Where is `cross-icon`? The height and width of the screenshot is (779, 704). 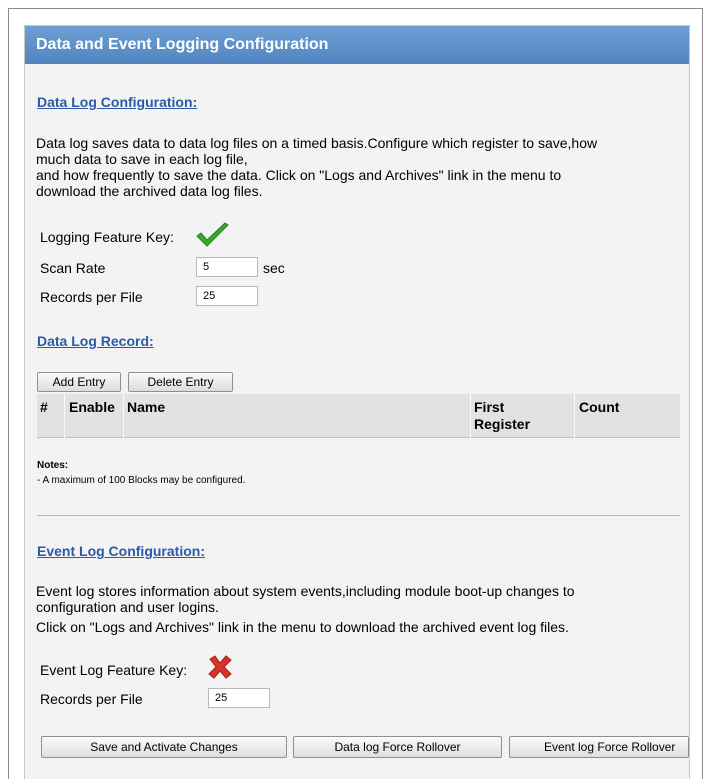
cross-icon is located at coordinates (220, 669).